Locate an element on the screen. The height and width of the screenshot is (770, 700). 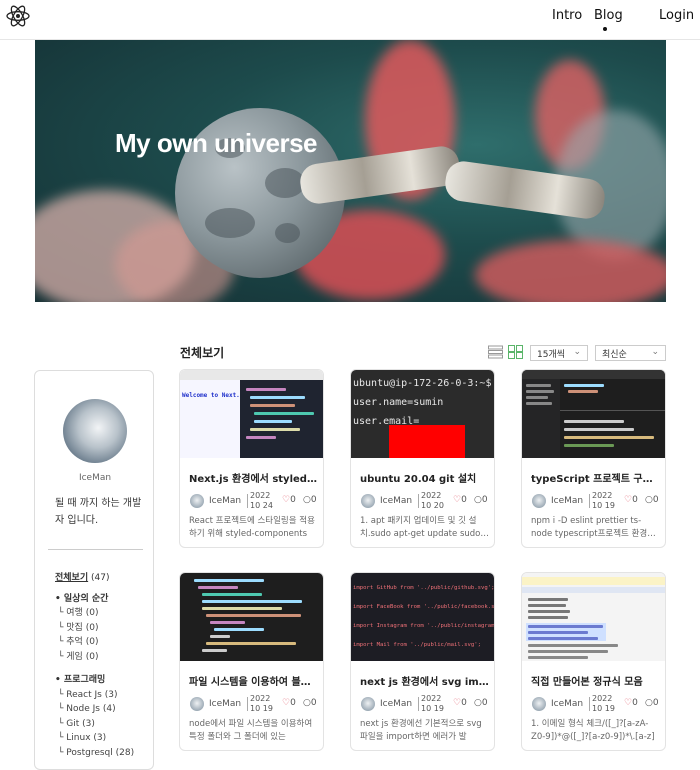
category-item: └ Git (3) is located at coordinates (105, 724).